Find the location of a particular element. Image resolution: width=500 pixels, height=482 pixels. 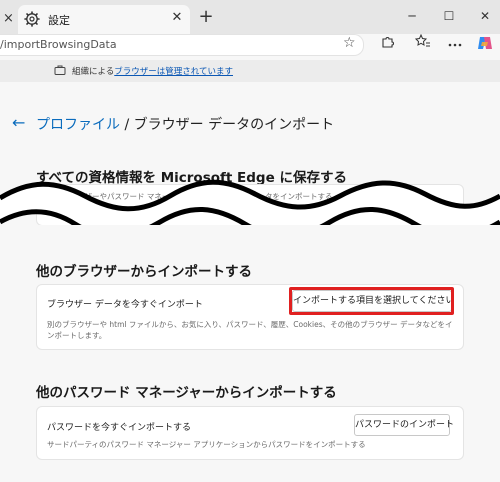

copilot-logo-icon is located at coordinates (485, 43).